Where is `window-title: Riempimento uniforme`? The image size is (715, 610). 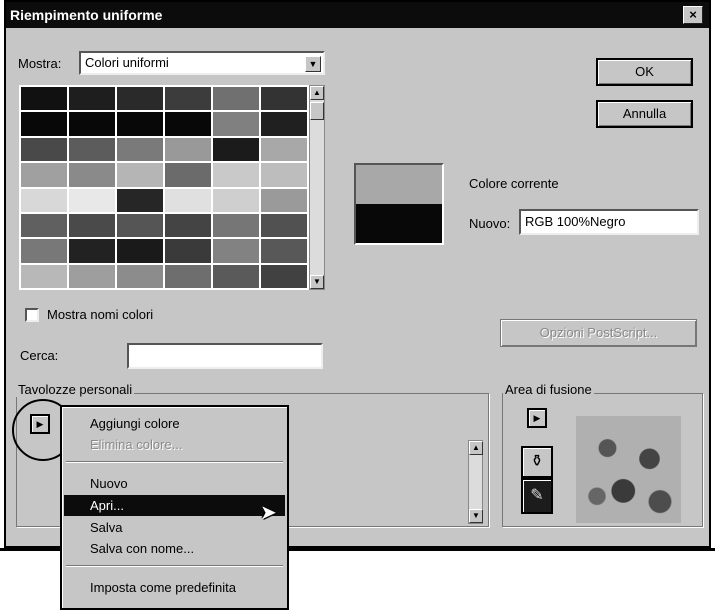
window-title: Riempimento uniforme is located at coordinates (86, 15).